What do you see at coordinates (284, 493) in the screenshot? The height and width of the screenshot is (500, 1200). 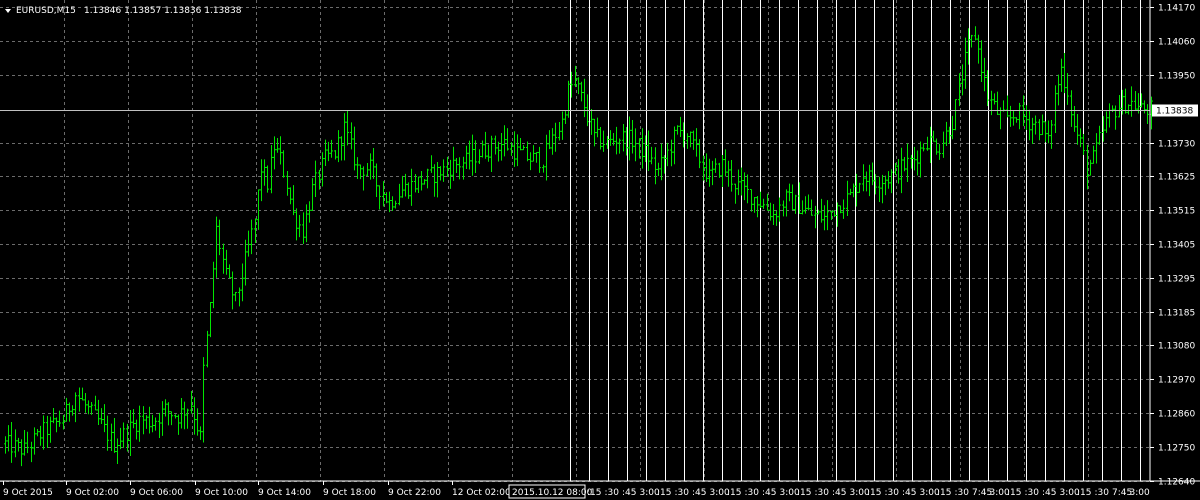 I see `x-tick-label: 9 Oct 14:00` at bounding box center [284, 493].